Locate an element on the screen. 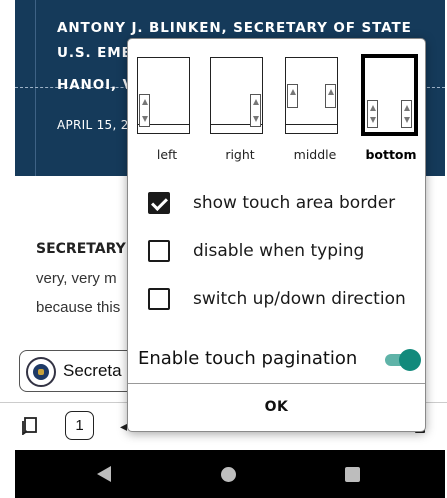 This screenshot has height=498, width=447. article-heading: SECRETARY is located at coordinates (81, 249).